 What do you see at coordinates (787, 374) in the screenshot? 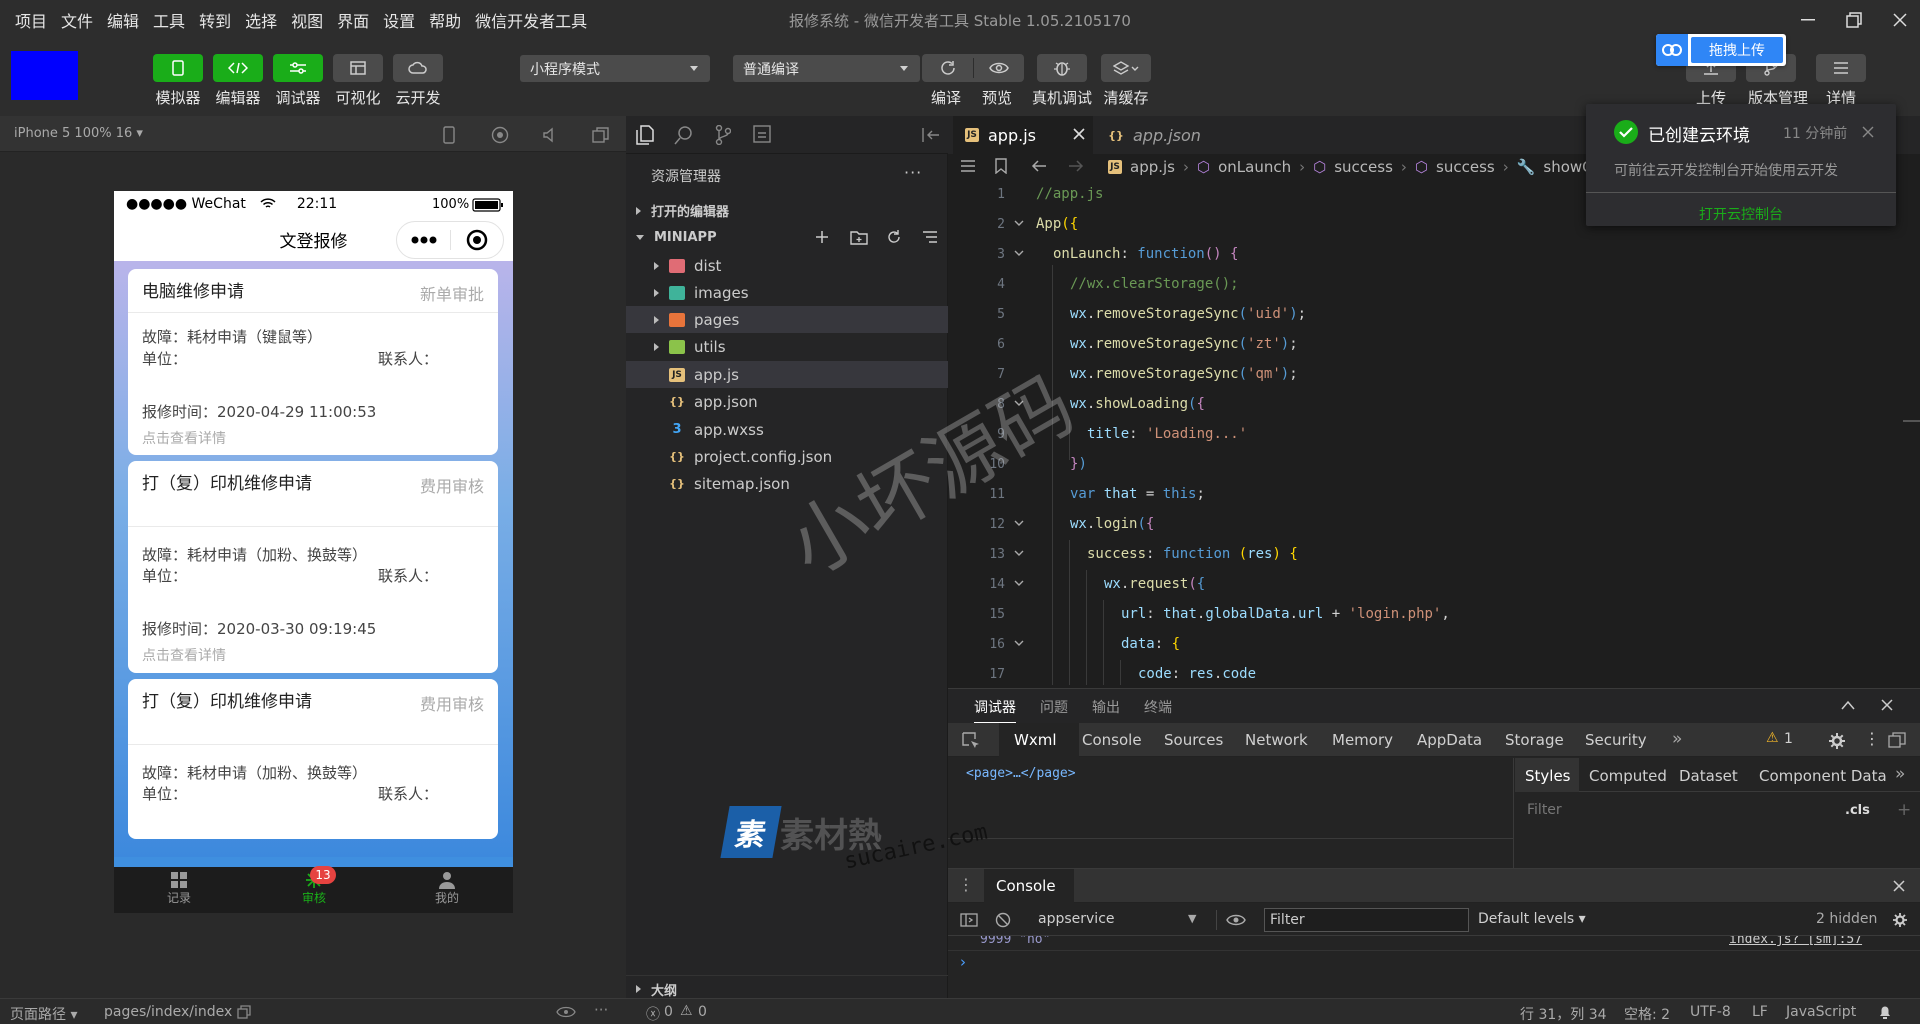
I see `tree-item-app-js: JS app.js` at bounding box center [787, 374].